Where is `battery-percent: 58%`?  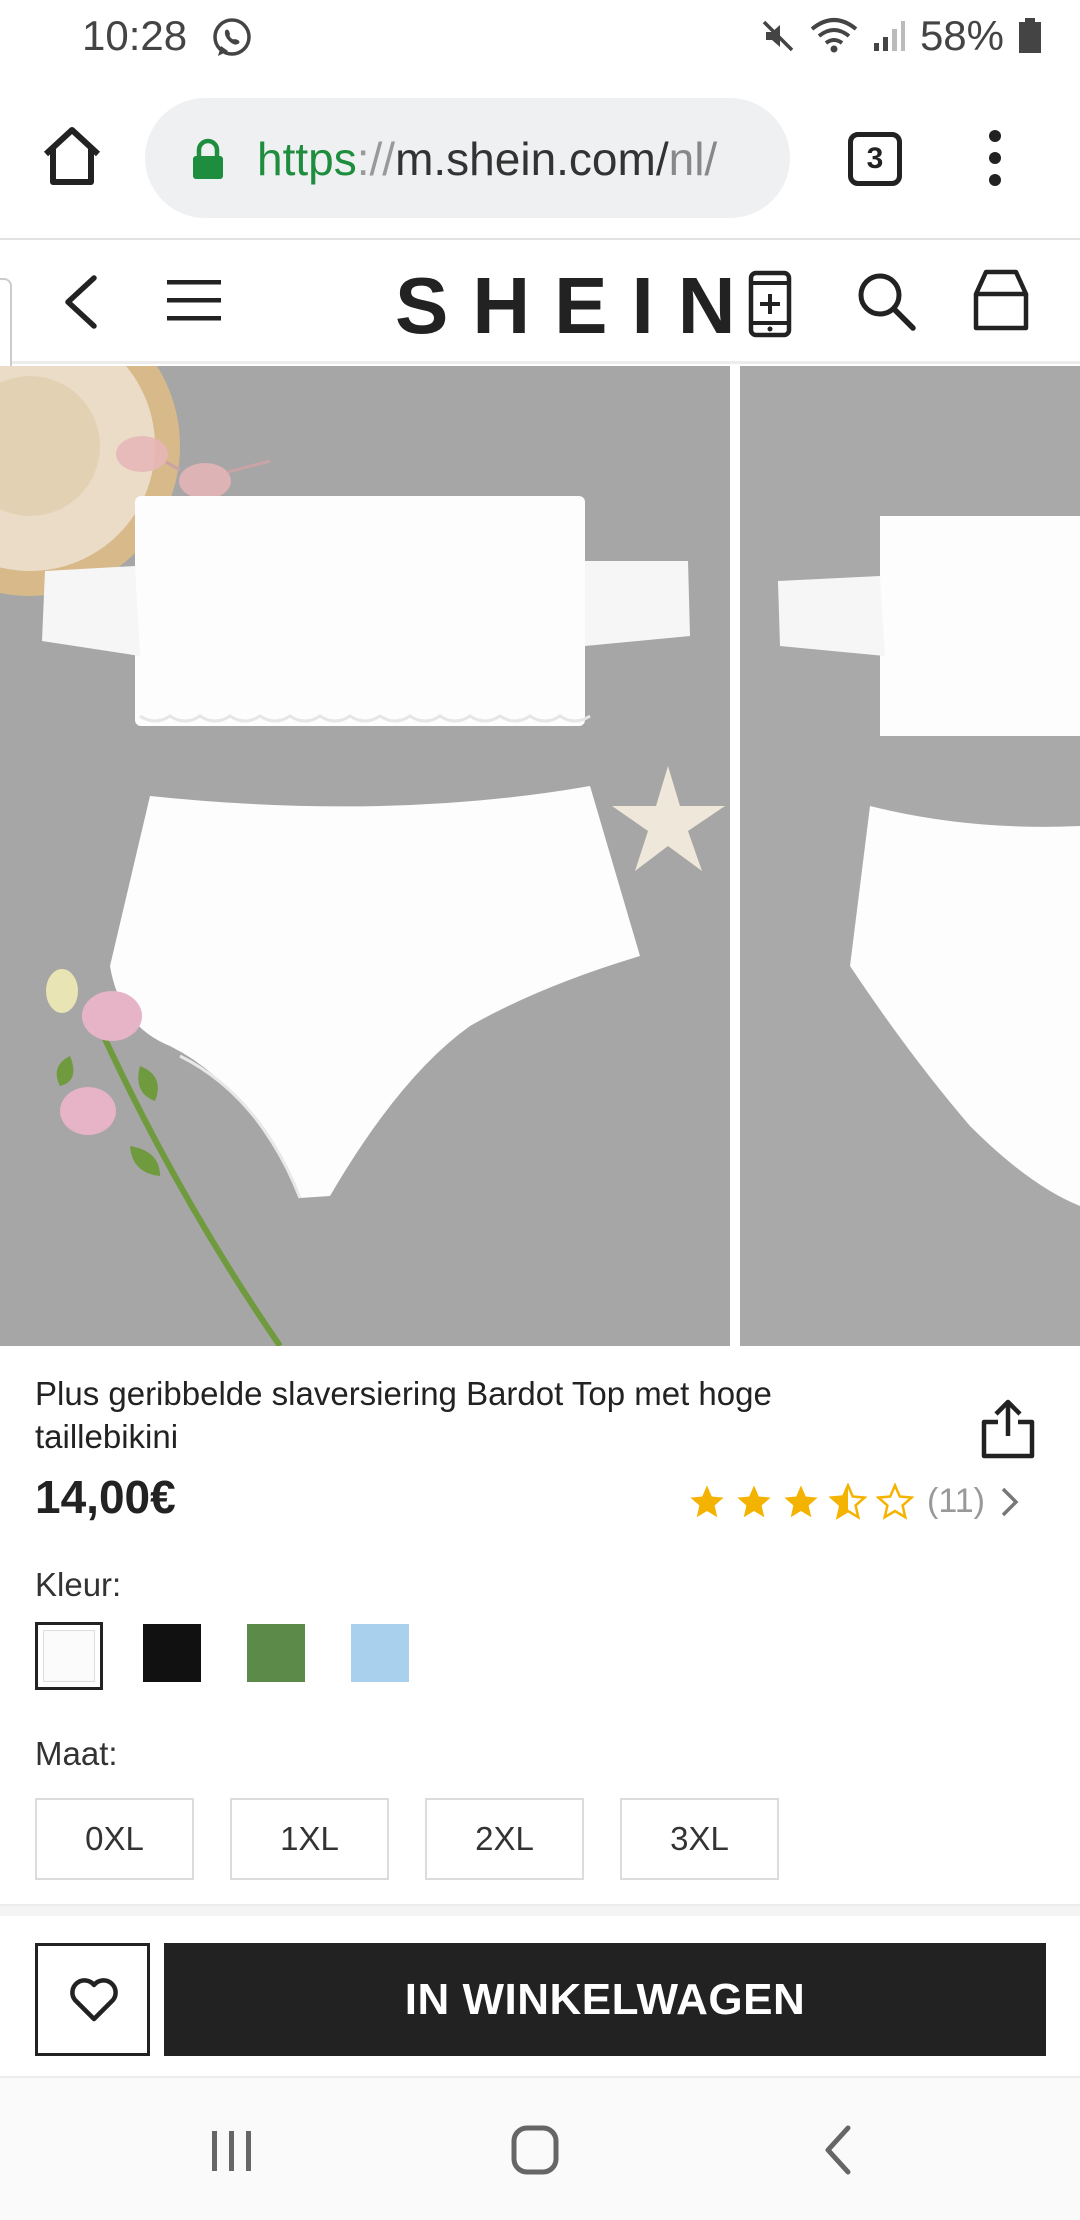 battery-percent: 58% is located at coordinates (961, 35).